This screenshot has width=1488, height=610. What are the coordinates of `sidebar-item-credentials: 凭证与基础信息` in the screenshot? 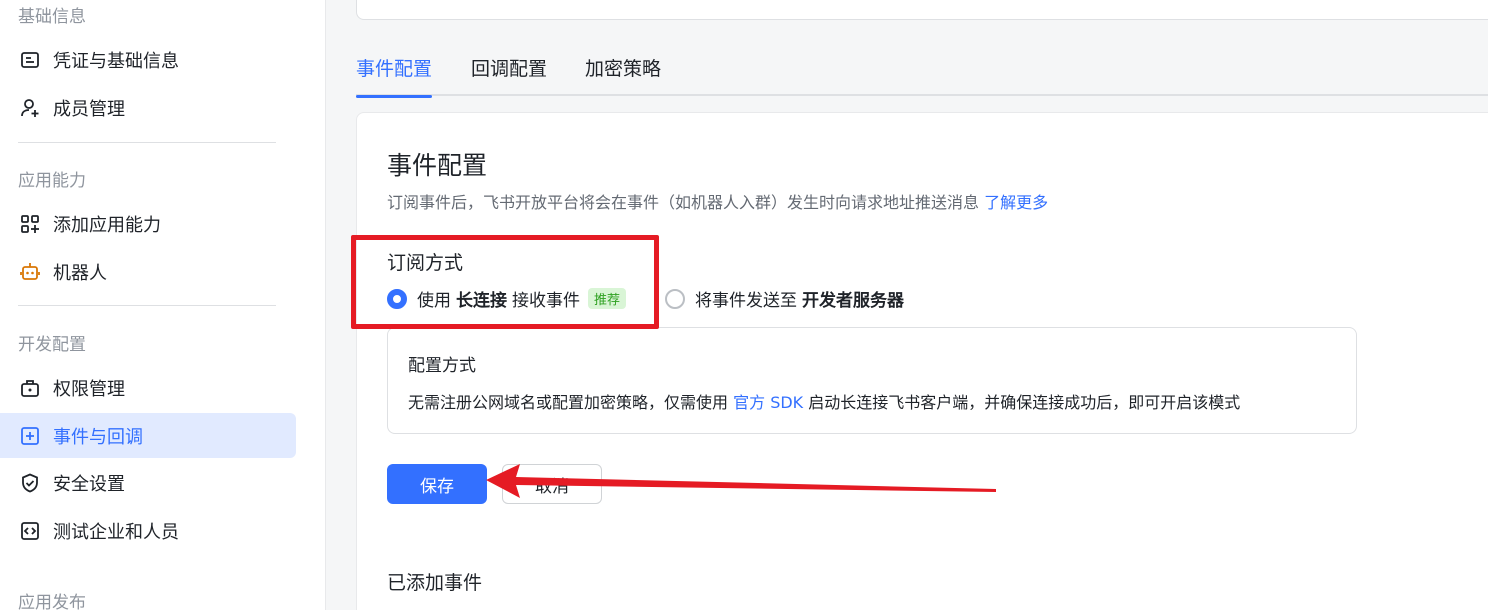 It's located at (148, 59).